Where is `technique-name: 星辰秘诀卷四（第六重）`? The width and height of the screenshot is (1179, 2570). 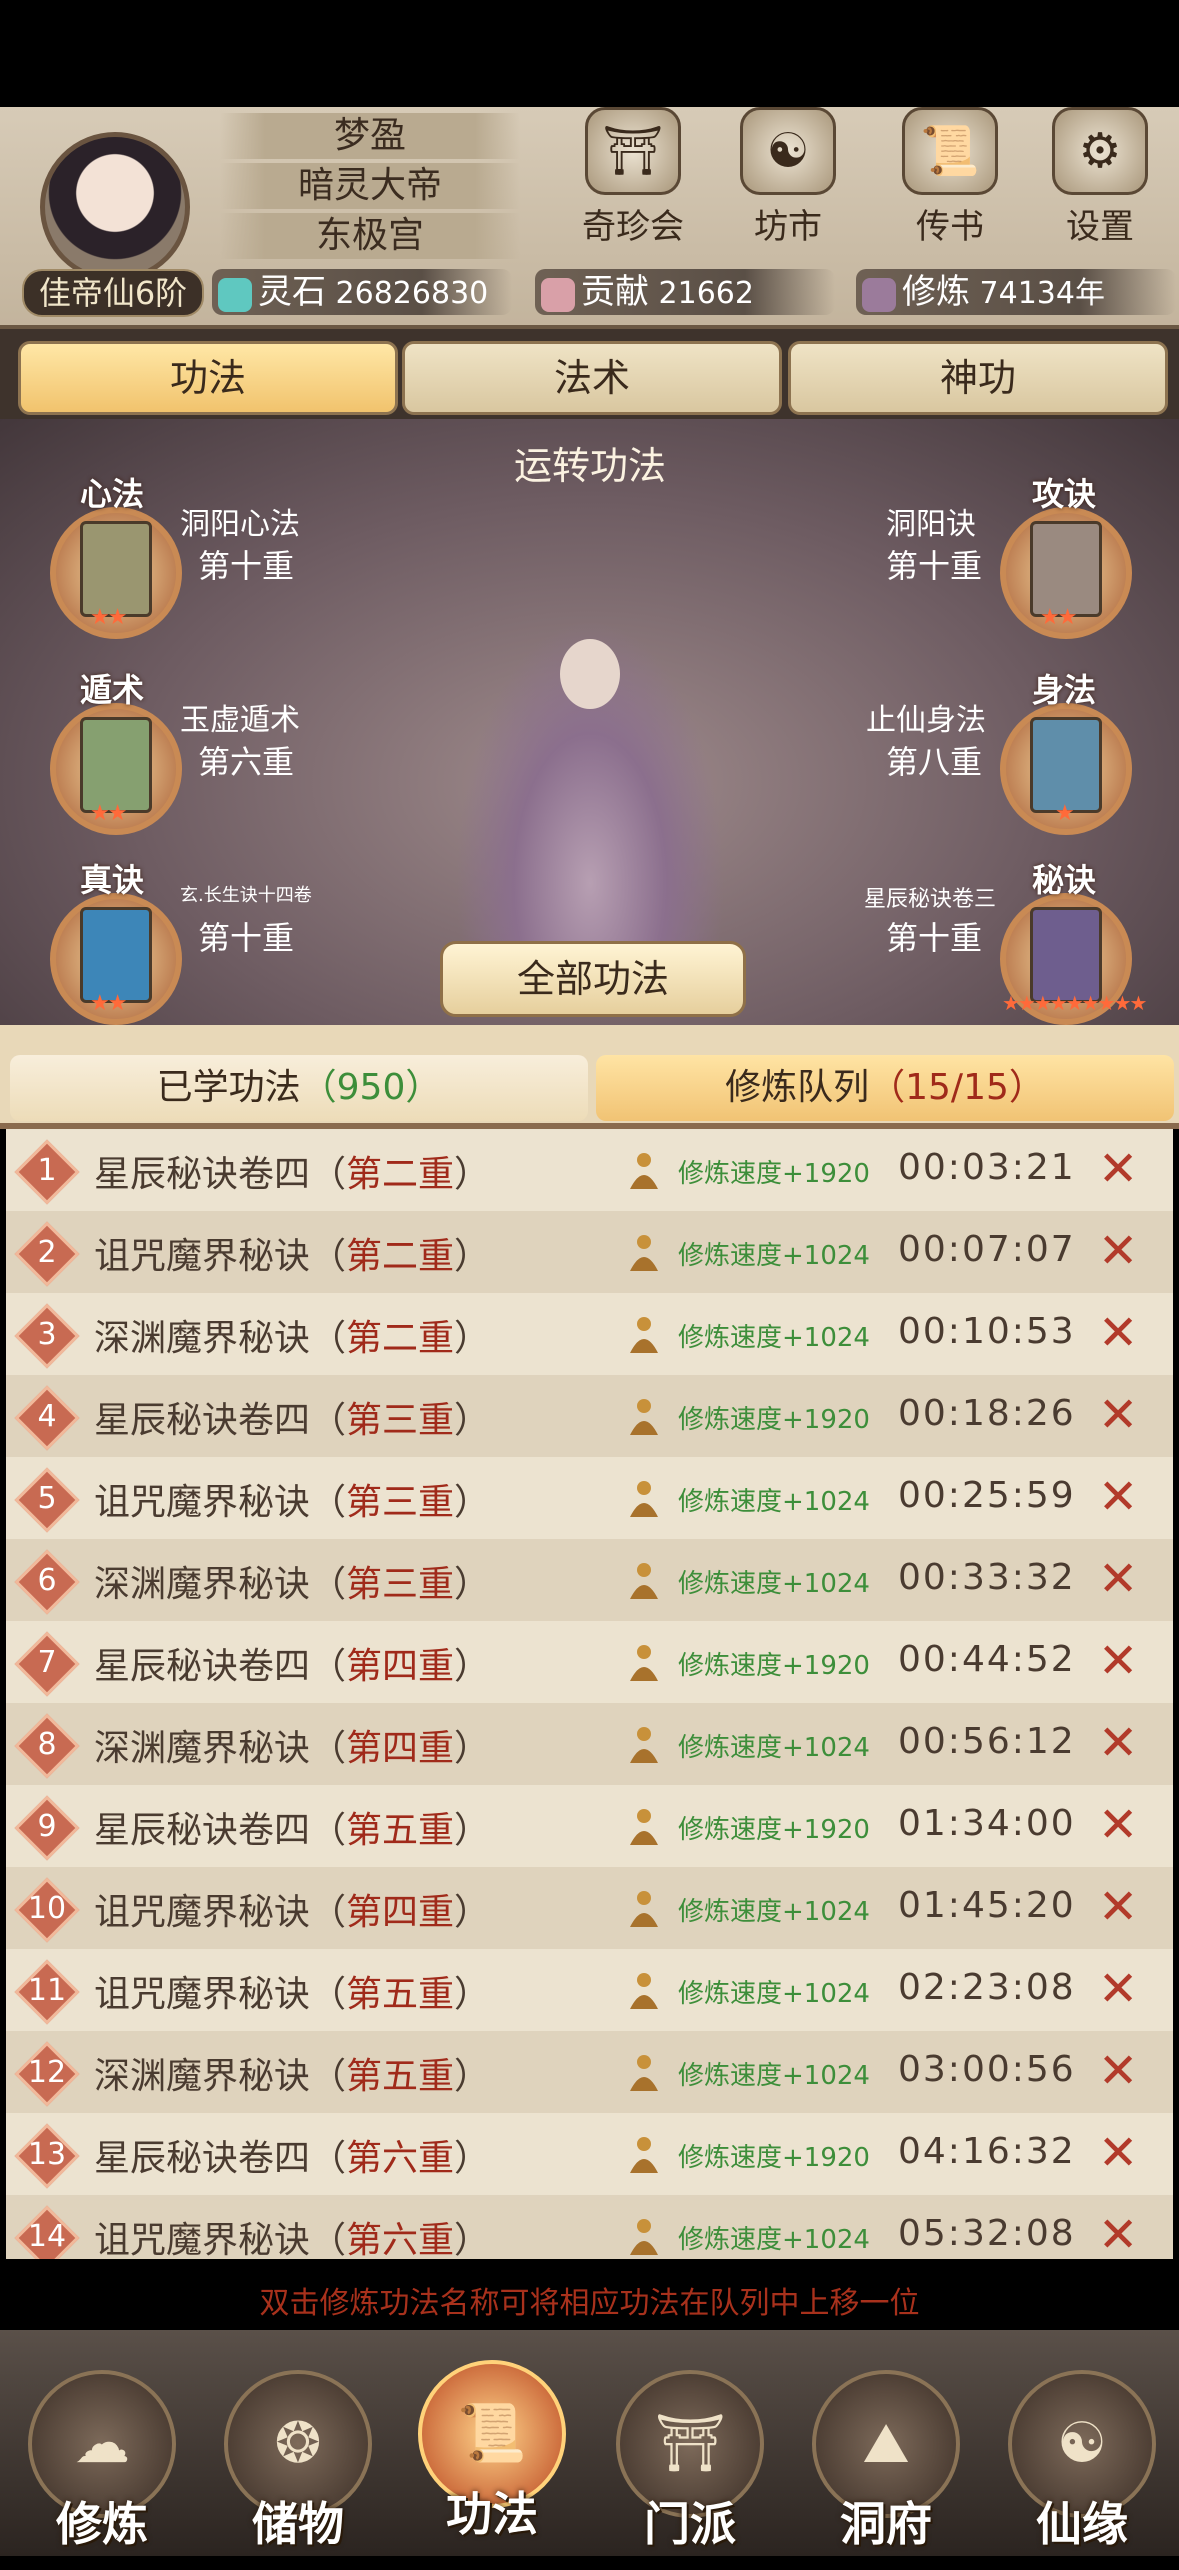 technique-name: 星辰秘诀卷四（第六重） is located at coordinates (292, 2155).